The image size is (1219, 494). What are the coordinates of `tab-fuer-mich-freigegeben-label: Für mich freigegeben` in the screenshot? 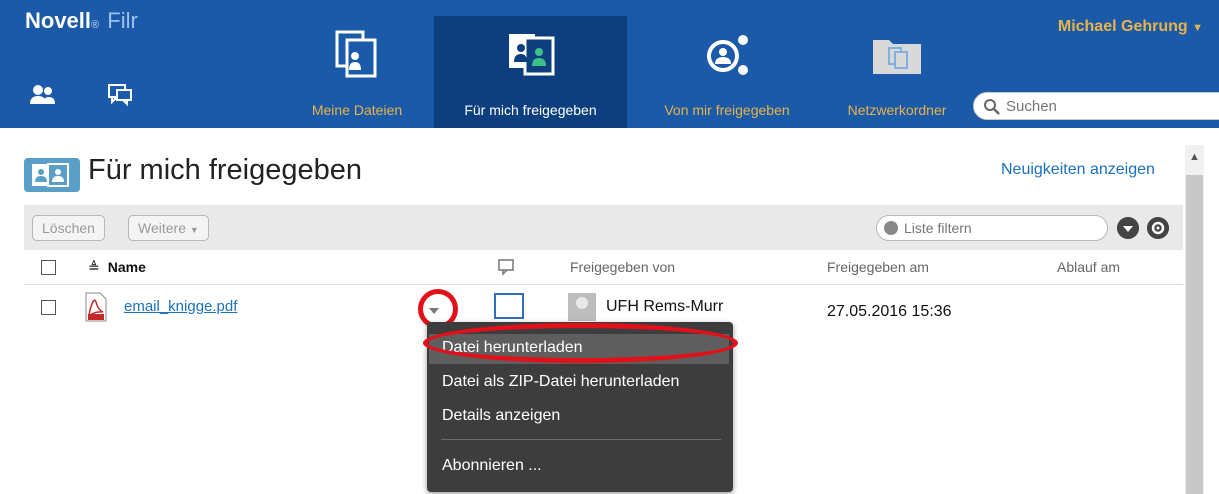 It's located at (530, 110).